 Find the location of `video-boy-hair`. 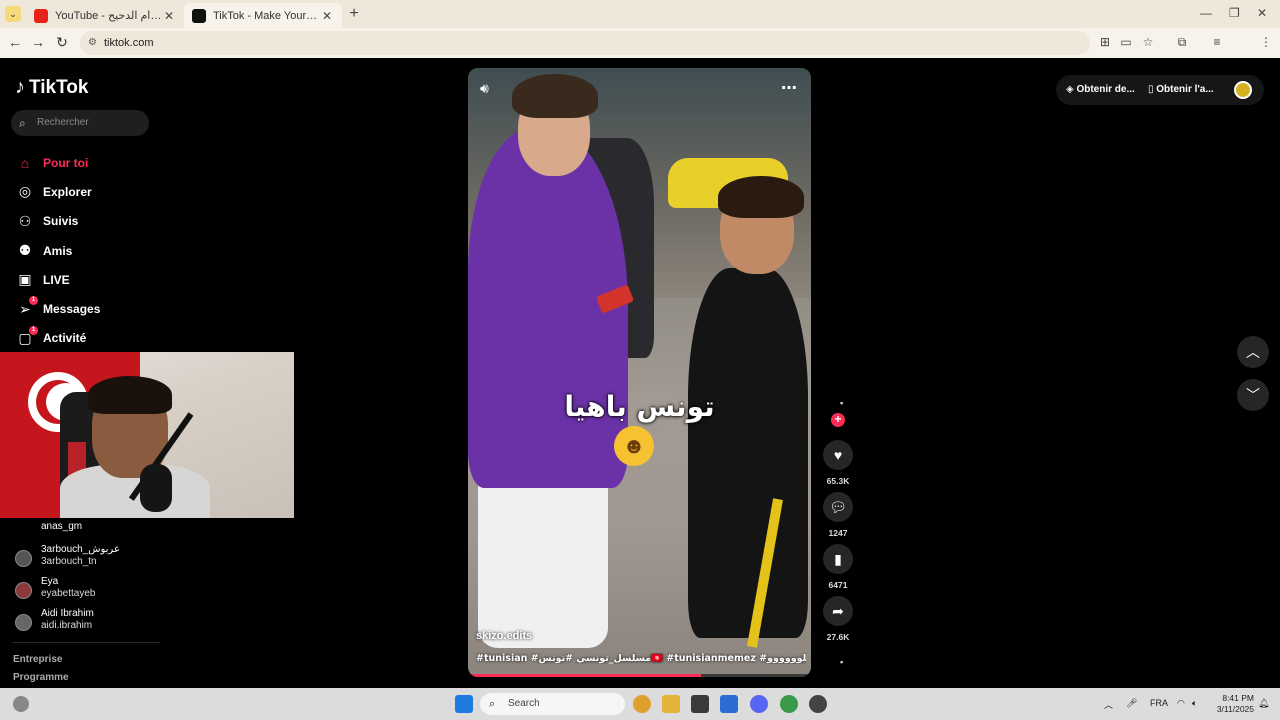

video-boy-hair is located at coordinates (761, 197).